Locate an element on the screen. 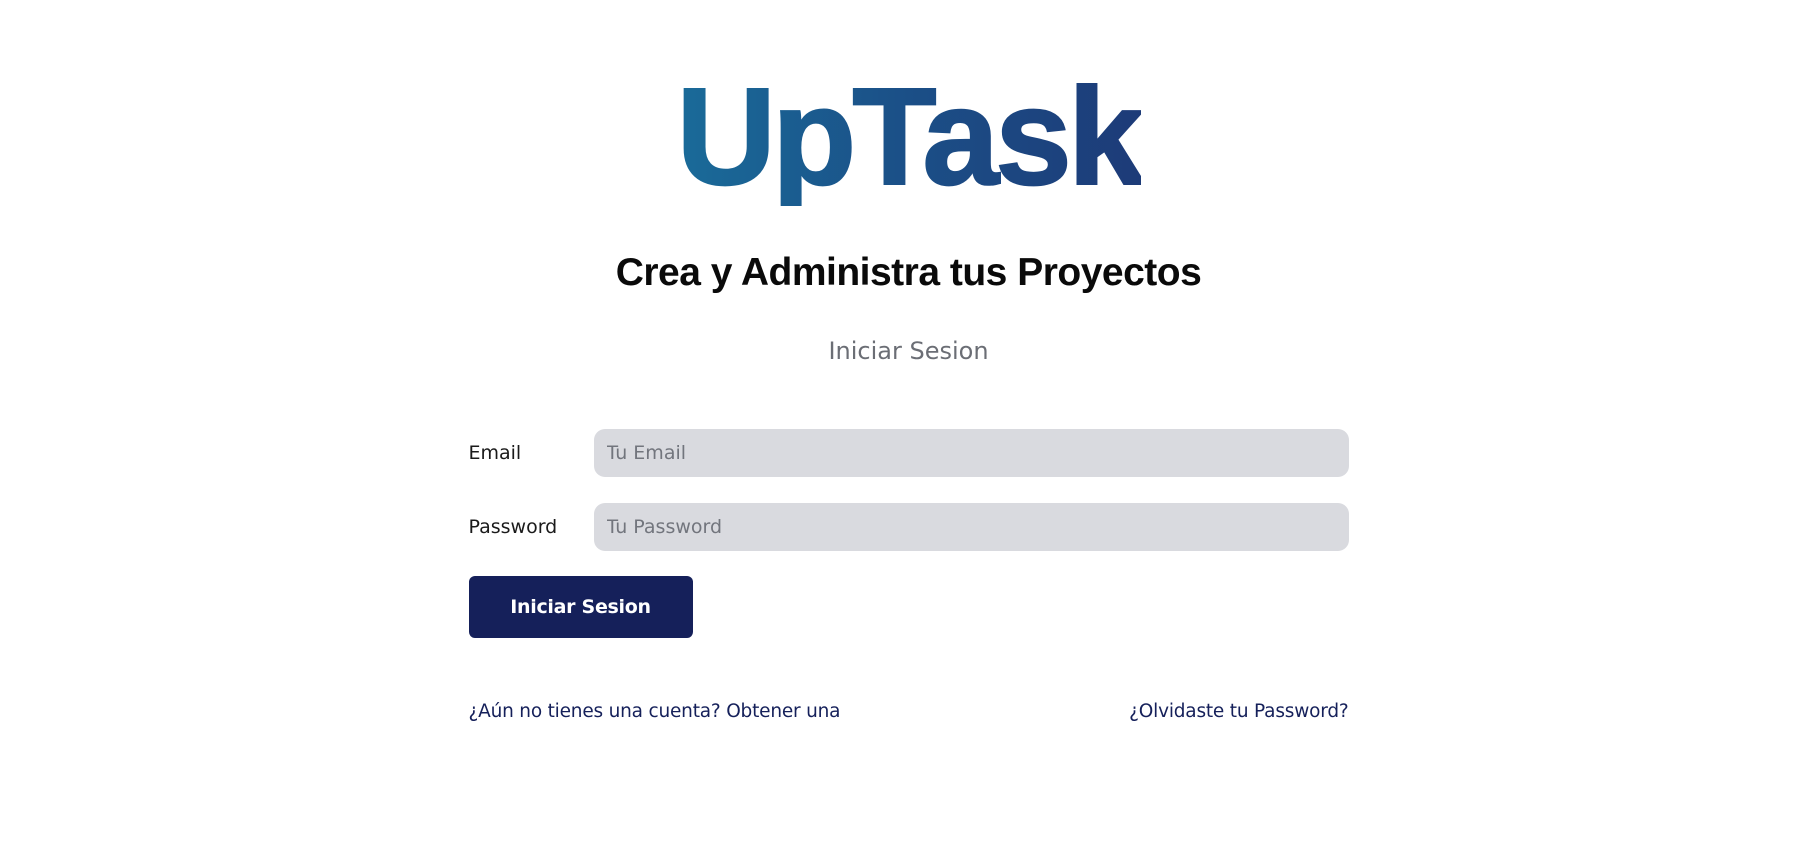  login-form: Email Password Iniciar Sesion is located at coordinates (908, 533).